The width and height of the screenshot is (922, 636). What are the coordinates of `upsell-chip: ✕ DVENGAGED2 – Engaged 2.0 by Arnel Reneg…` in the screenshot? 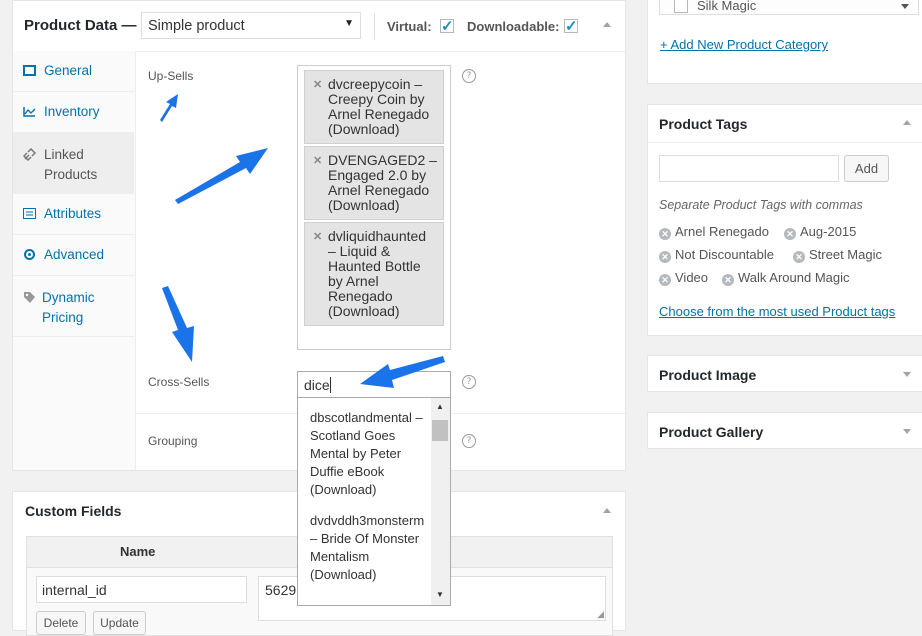 It's located at (374, 183).